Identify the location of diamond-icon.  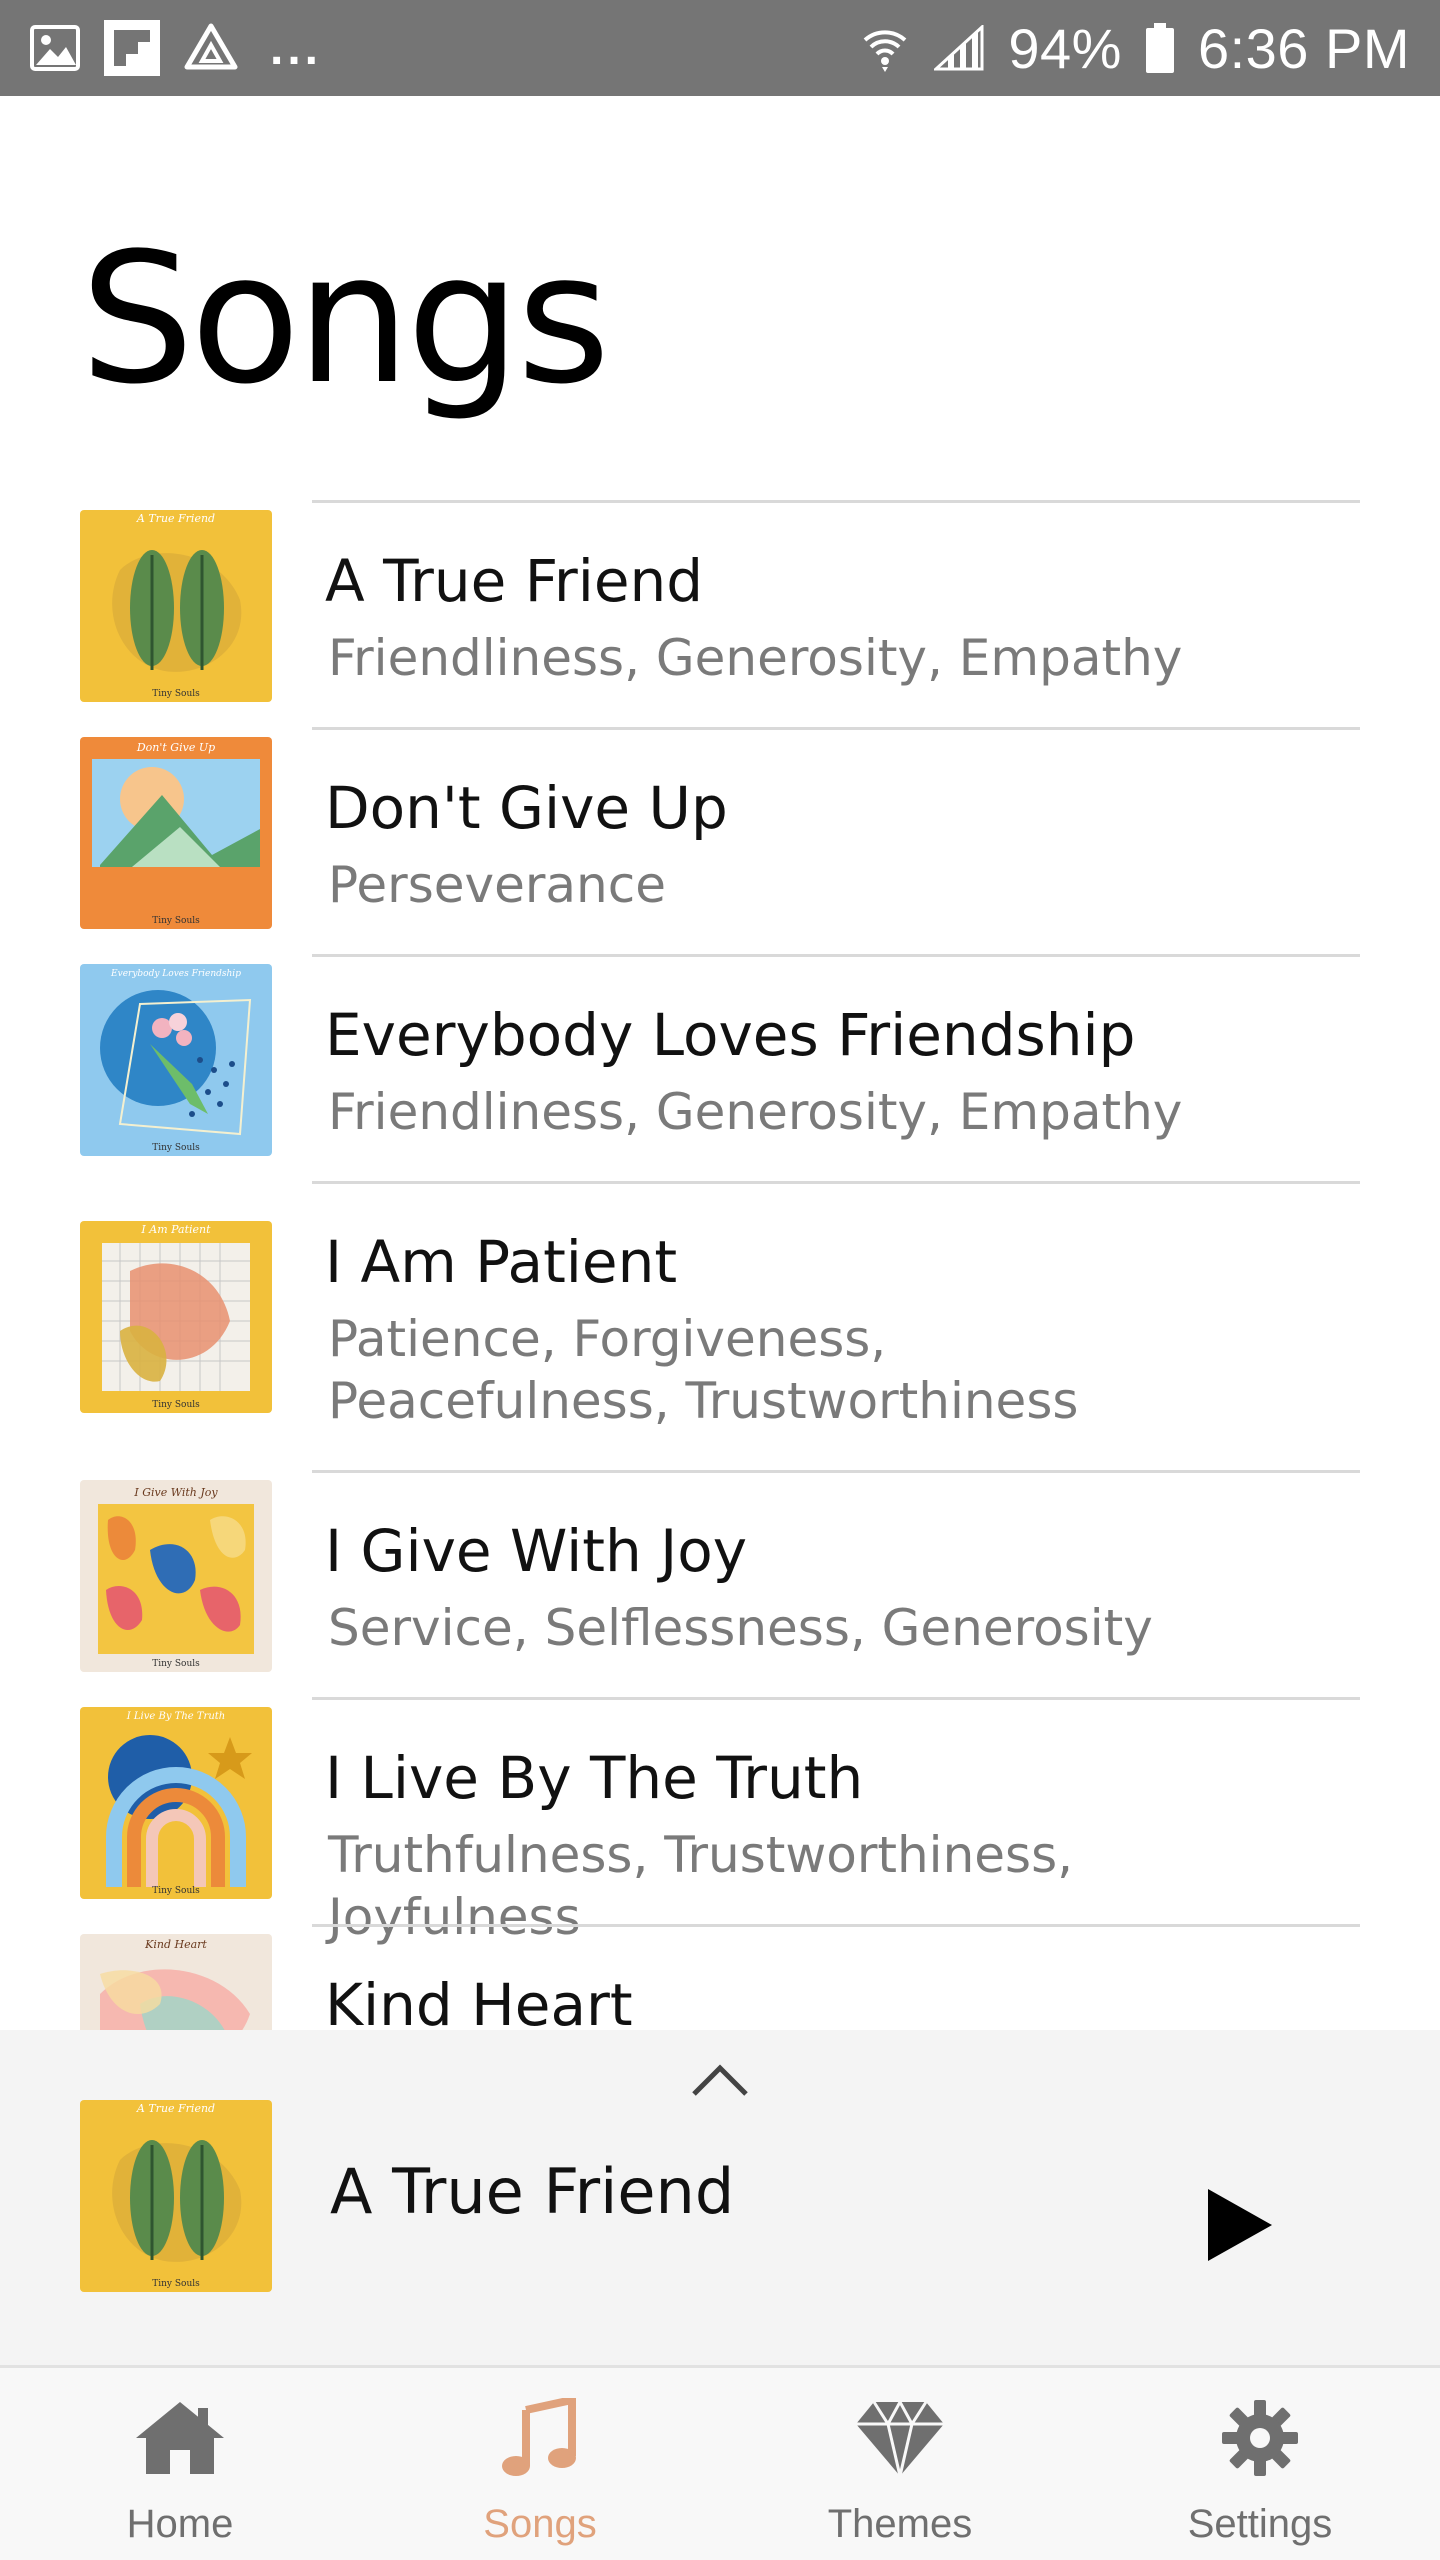
(900, 2438).